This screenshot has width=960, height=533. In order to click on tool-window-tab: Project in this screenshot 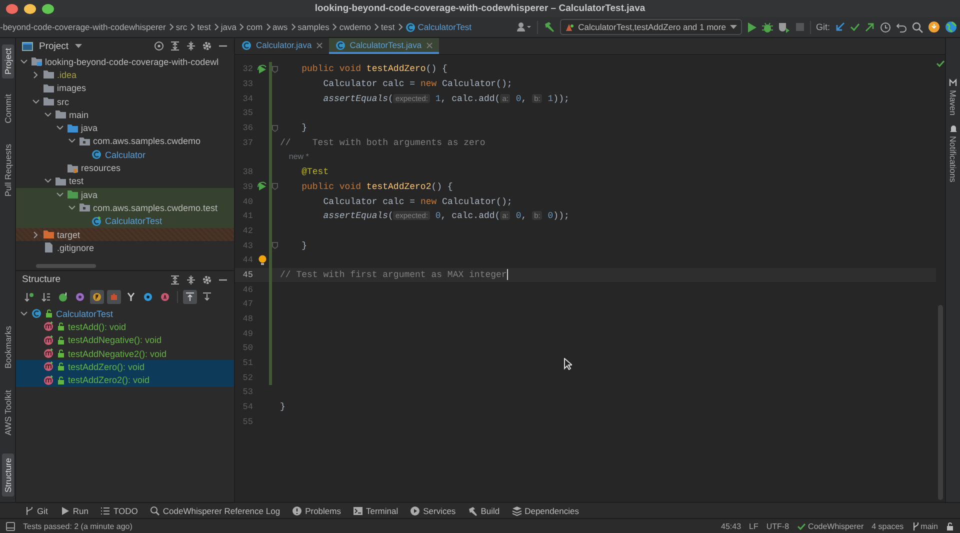, I will do `click(8, 61)`.